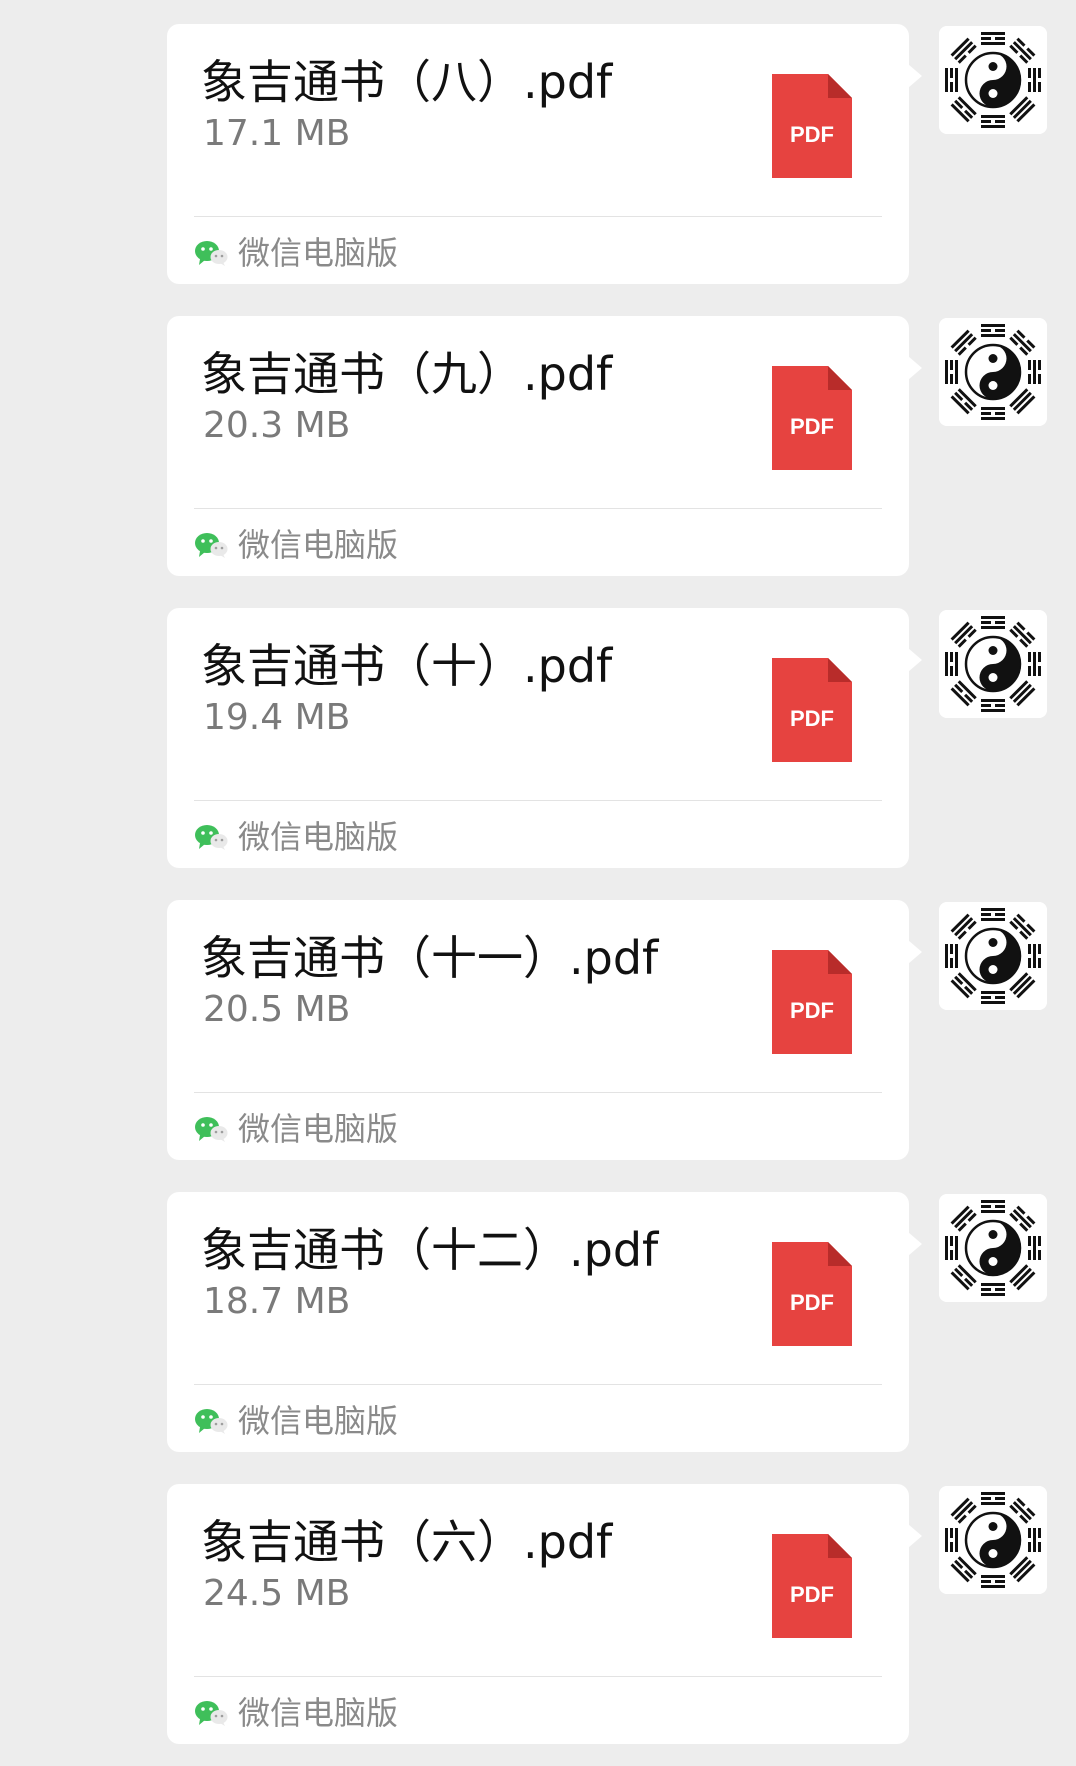 The image size is (1076, 1766). I want to click on message-row: 象吉通书（十二）.pdf 18.7 MB PDF 微信电脑版, so click(538, 1323).